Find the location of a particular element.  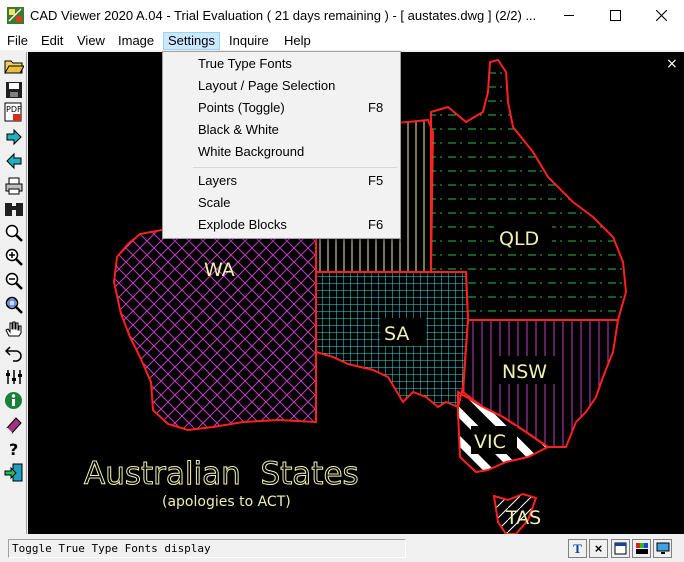

menu-item-scale: Scale is located at coordinates (281, 203).